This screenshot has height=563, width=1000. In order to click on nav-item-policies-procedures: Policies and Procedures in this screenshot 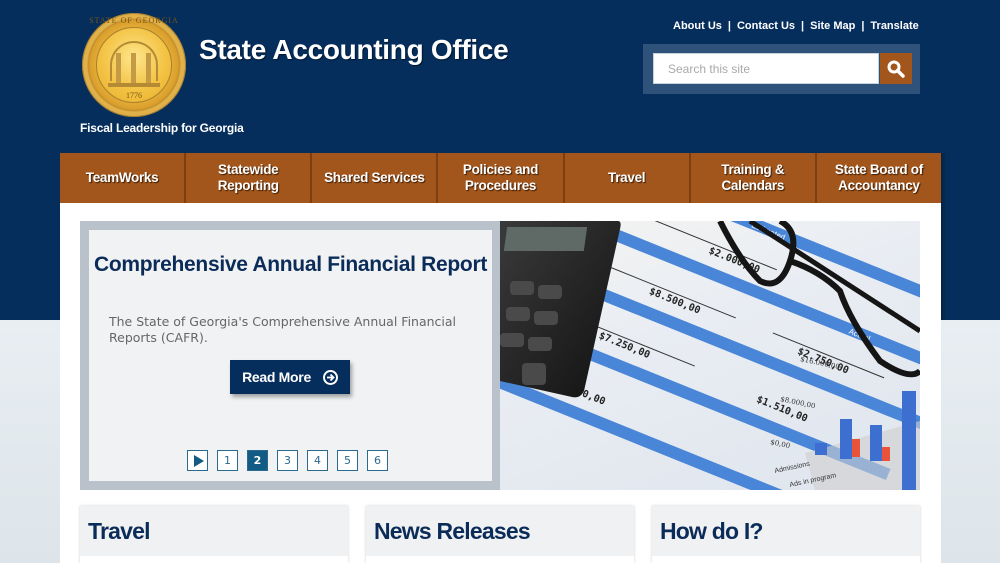, I will do `click(499, 178)`.